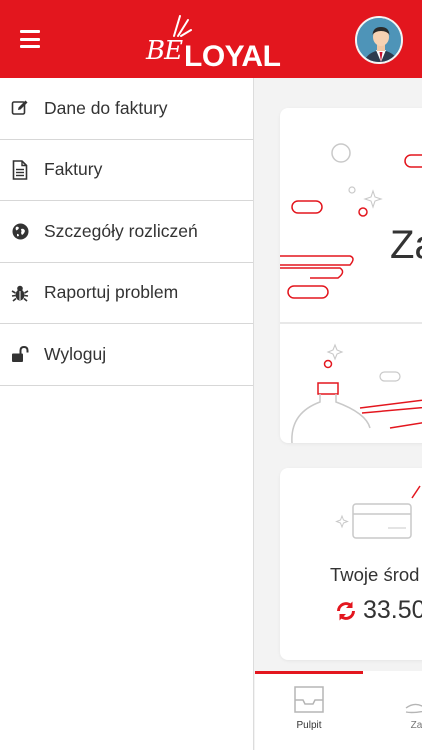 Image resolution: width=422 pixels, height=750 pixels. I want to click on bug-icon, so click(20, 293).